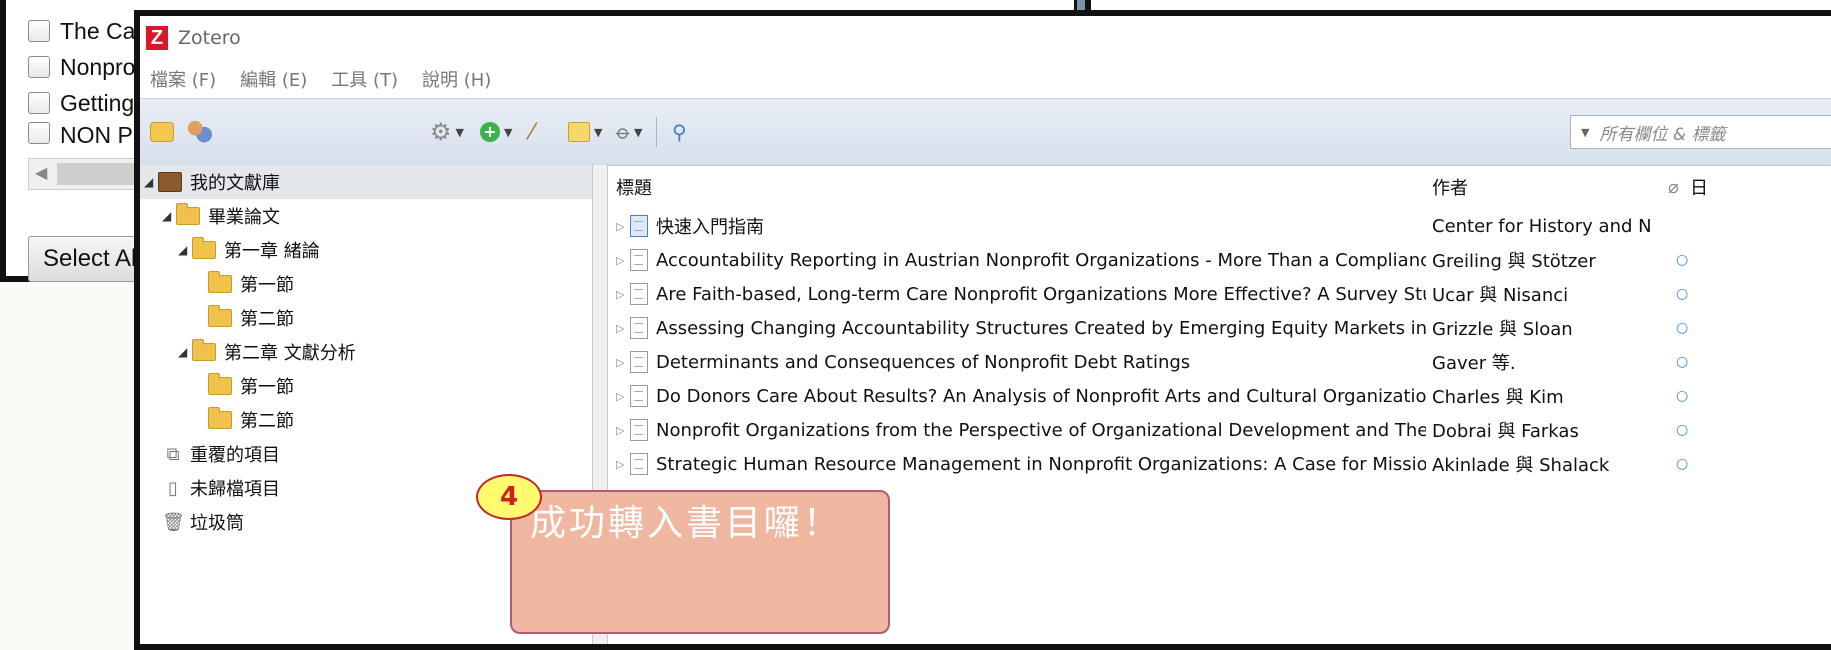 This screenshot has height=650, width=1831. Describe the element at coordinates (1450, 187) in the screenshot. I see `column-header-author: 作者` at that location.